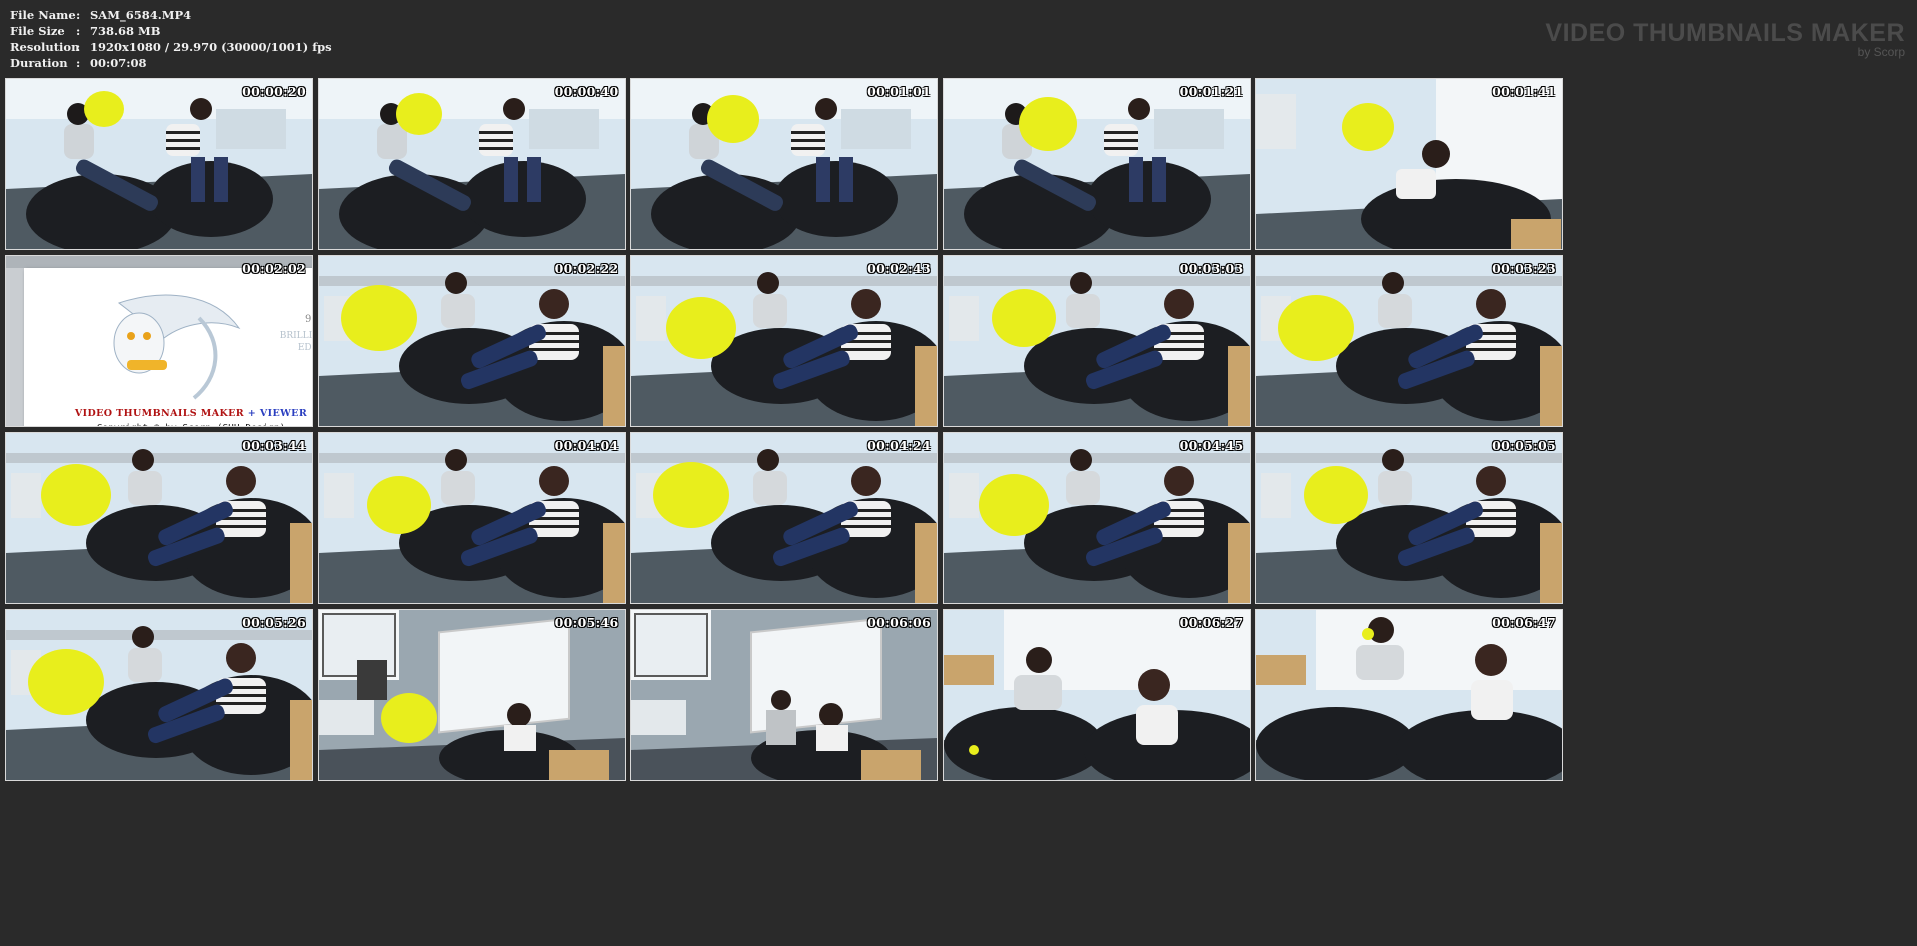  I want to click on thumbnail-timestamp: 00:04:04, so click(586, 445).